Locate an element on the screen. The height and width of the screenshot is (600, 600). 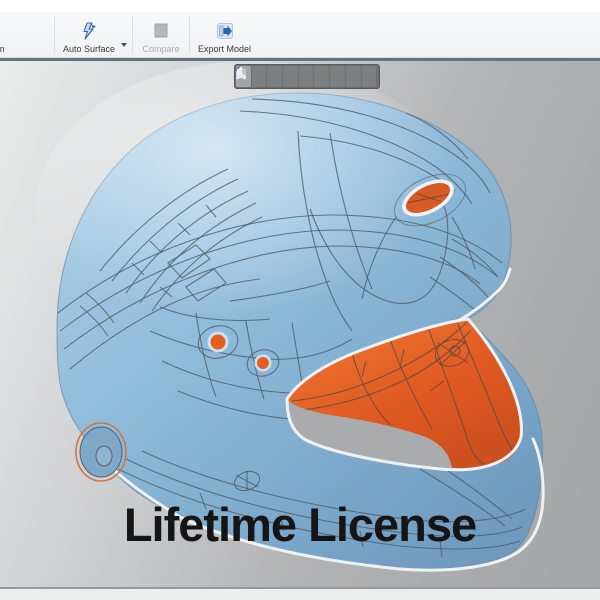
export-model-button: Export Model is located at coordinates (224, 34).